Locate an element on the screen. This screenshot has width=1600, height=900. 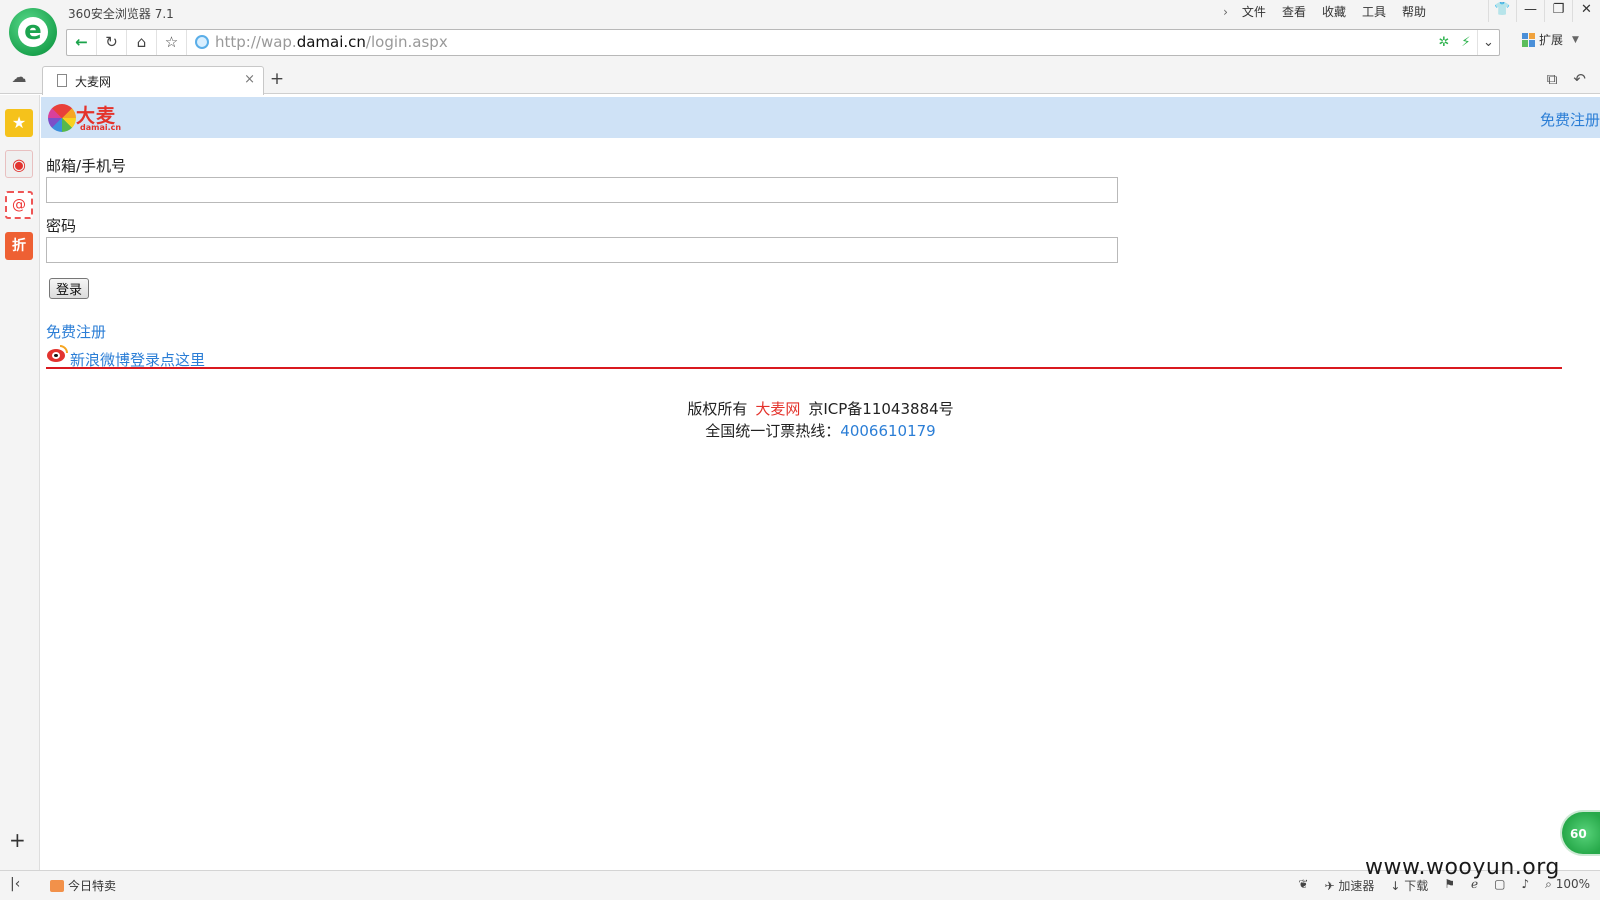
site-header: 大麦 damai.cn 免费注册 is located at coordinates (820, 117).